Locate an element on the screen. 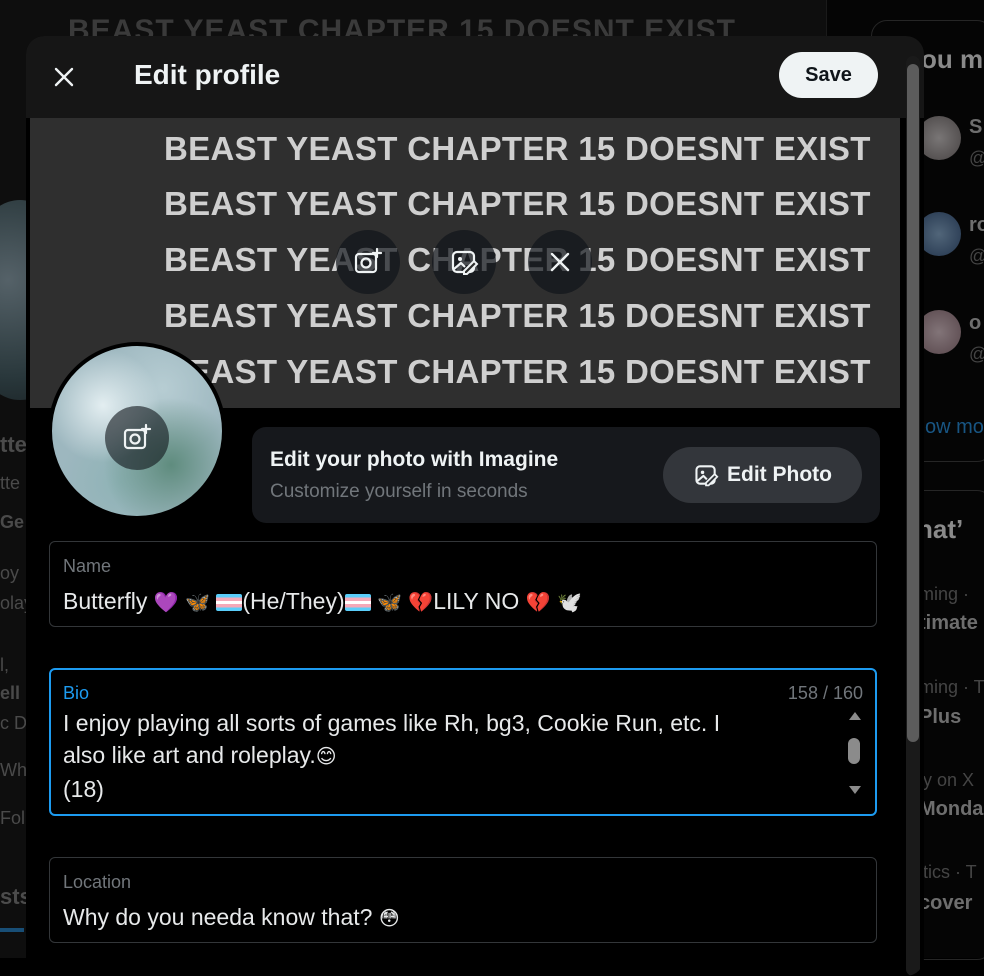 The height and width of the screenshot is (976, 984). name-text: Butterfly is located at coordinates (105, 601).